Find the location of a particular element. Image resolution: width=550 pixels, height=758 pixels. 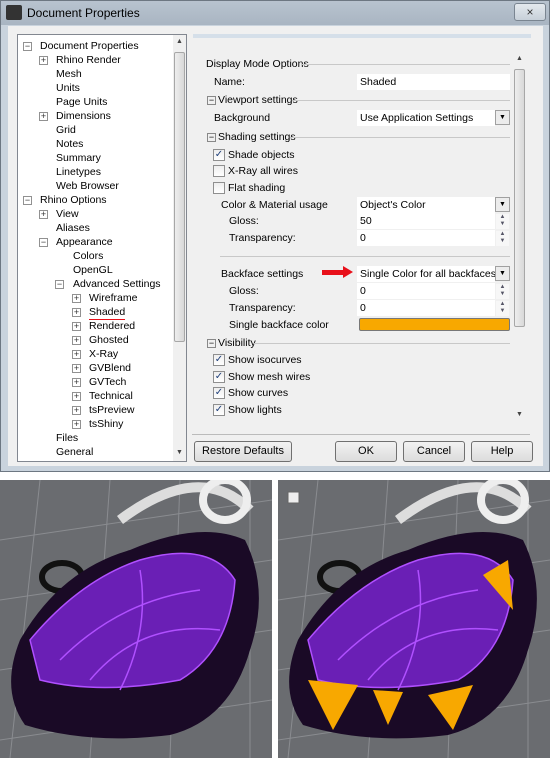

viewport-settings-heading: Viewport settings is located at coordinates (258, 100).